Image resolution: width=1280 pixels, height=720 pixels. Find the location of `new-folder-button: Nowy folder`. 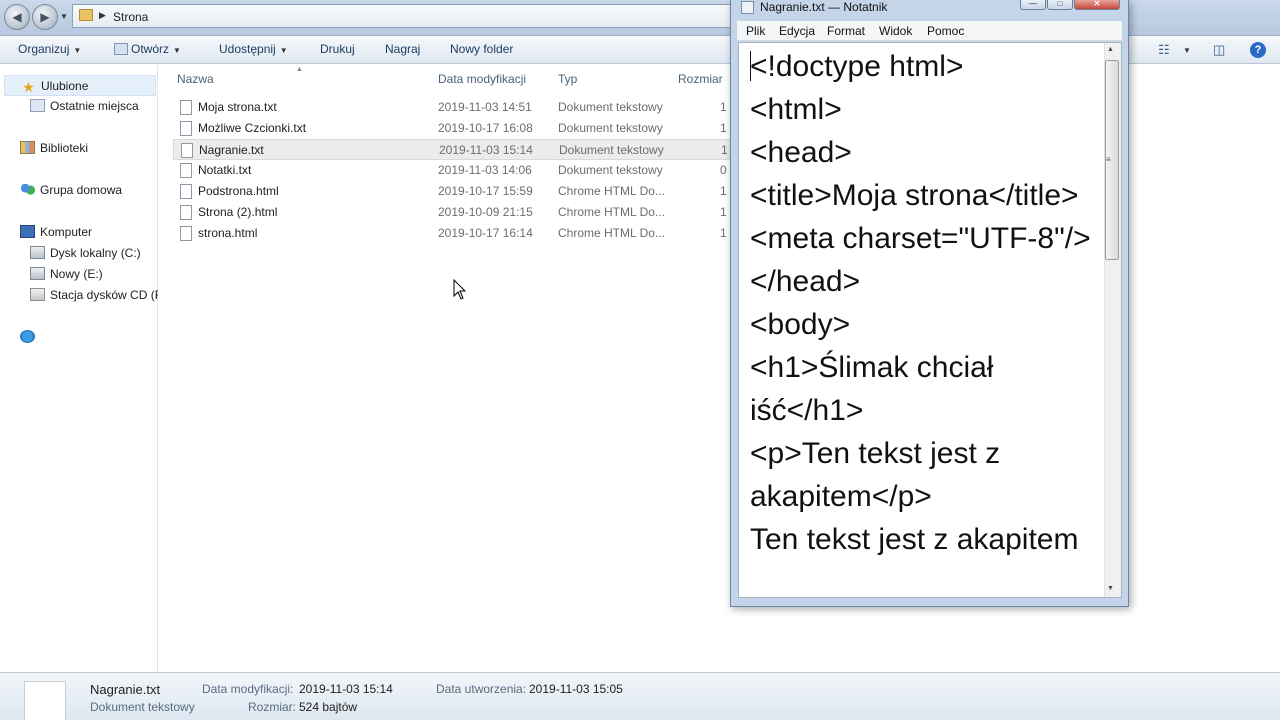

new-folder-button: Nowy folder is located at coordinates (481, 49).